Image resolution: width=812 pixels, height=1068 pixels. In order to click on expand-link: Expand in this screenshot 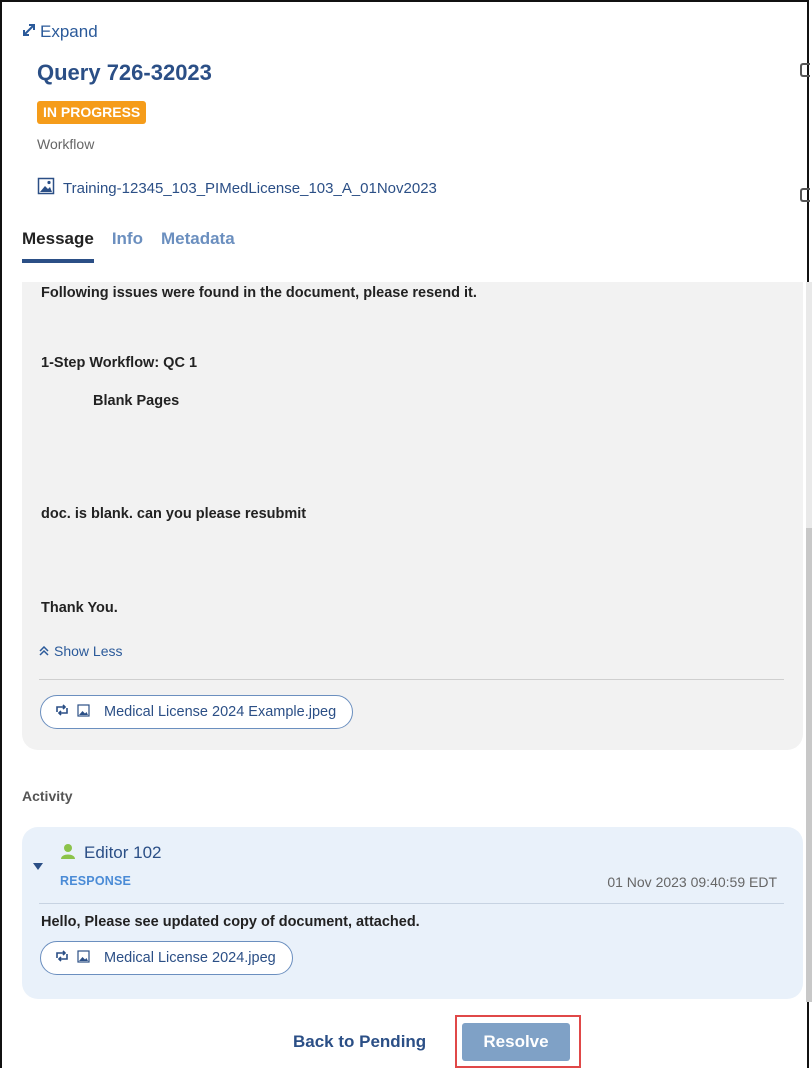, I will do `click(60, 32)`.